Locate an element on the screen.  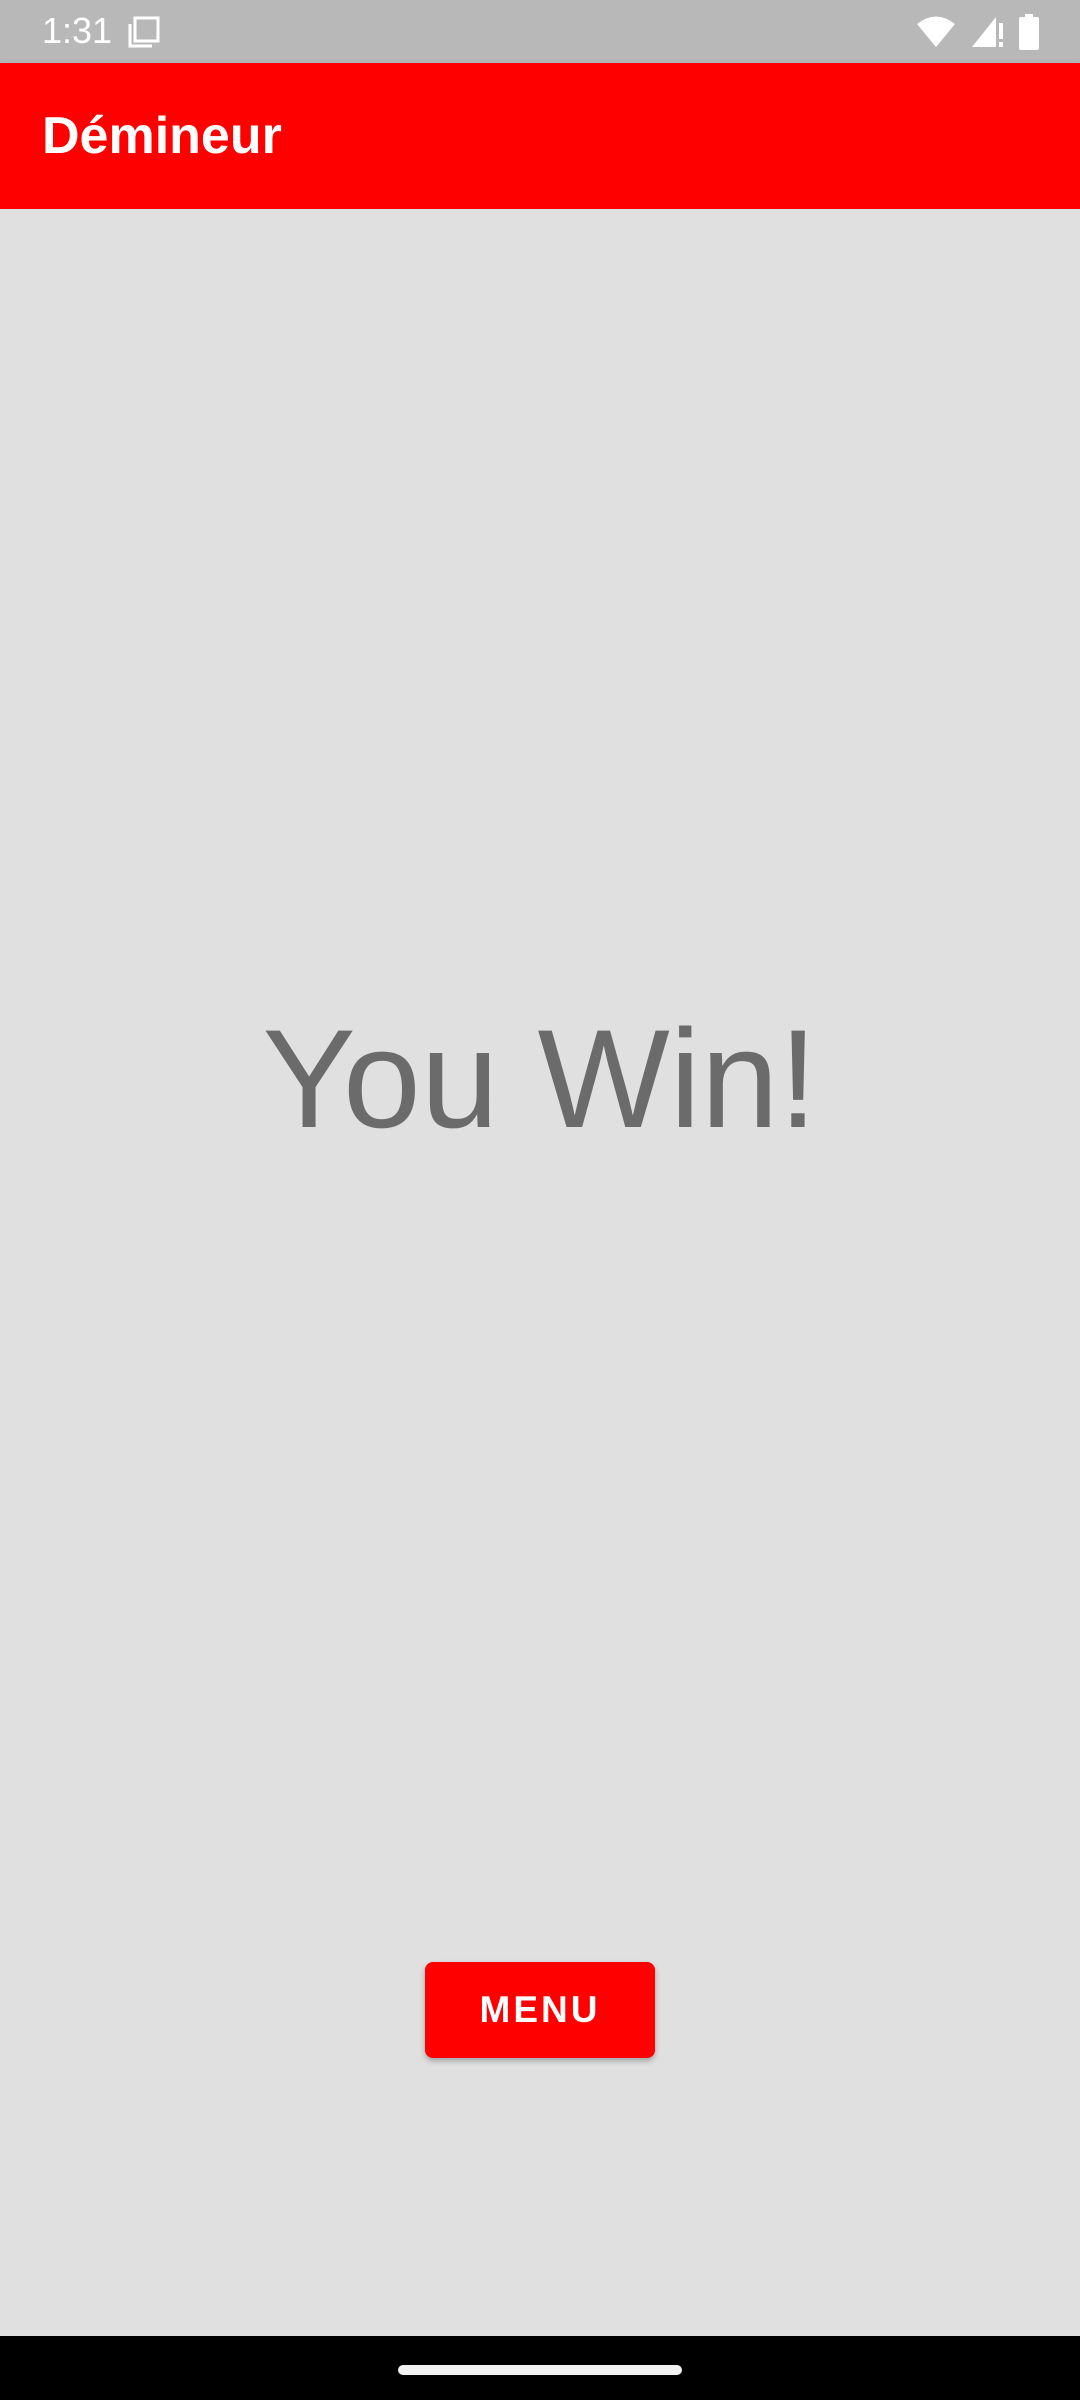
app-title: Démineur is located at coordinates (162, 136).